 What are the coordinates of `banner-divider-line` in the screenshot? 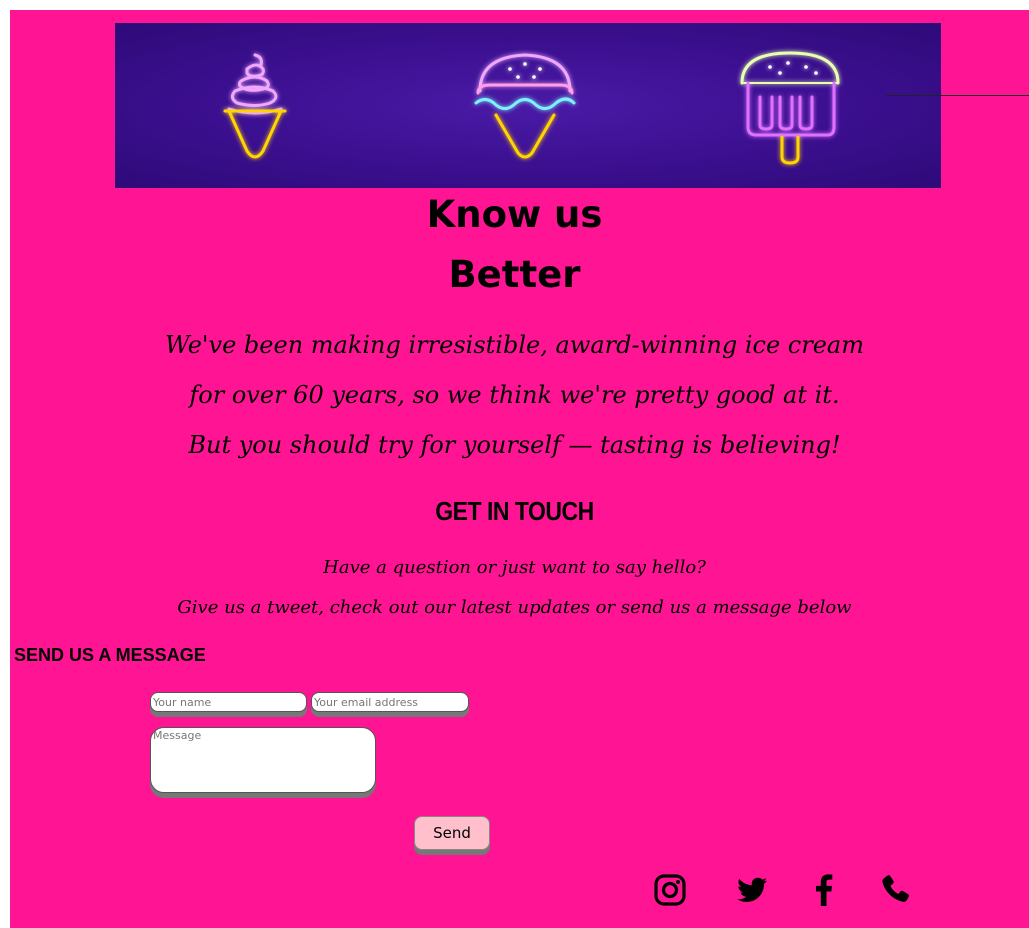 It's located at (957, 95).